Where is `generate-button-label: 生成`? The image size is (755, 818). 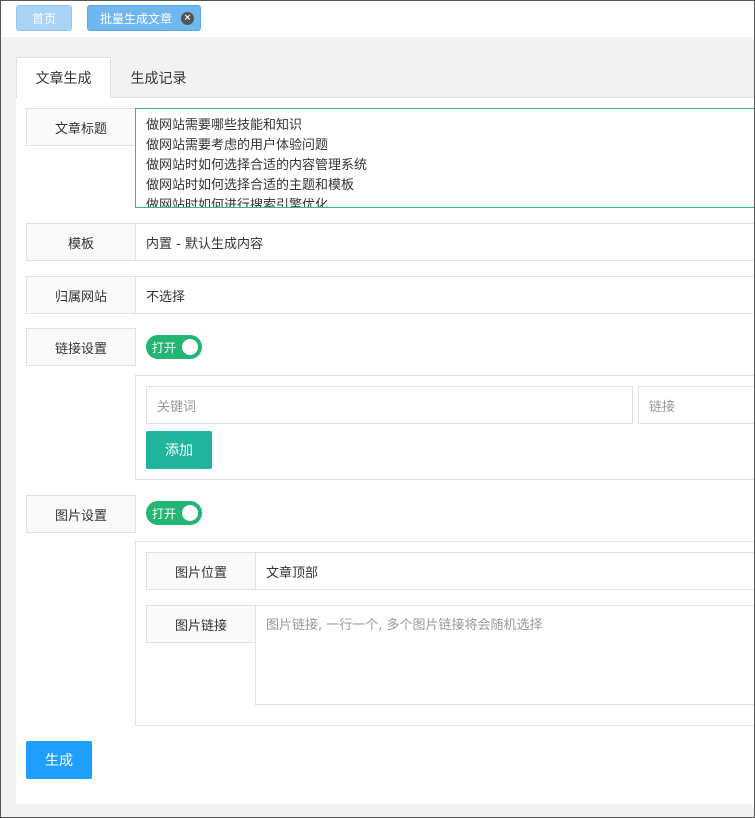 generate-button-label: 生成 is located at coordinates (59, 761).